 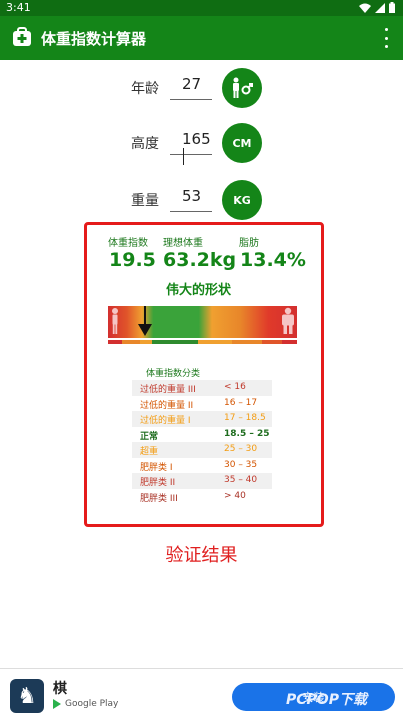 I want to click on age-value: 27, so click(x=192, y=84).